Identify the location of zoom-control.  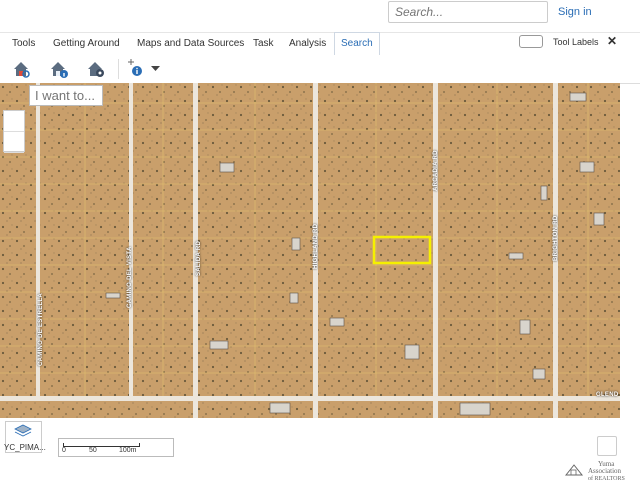
(14, 131).